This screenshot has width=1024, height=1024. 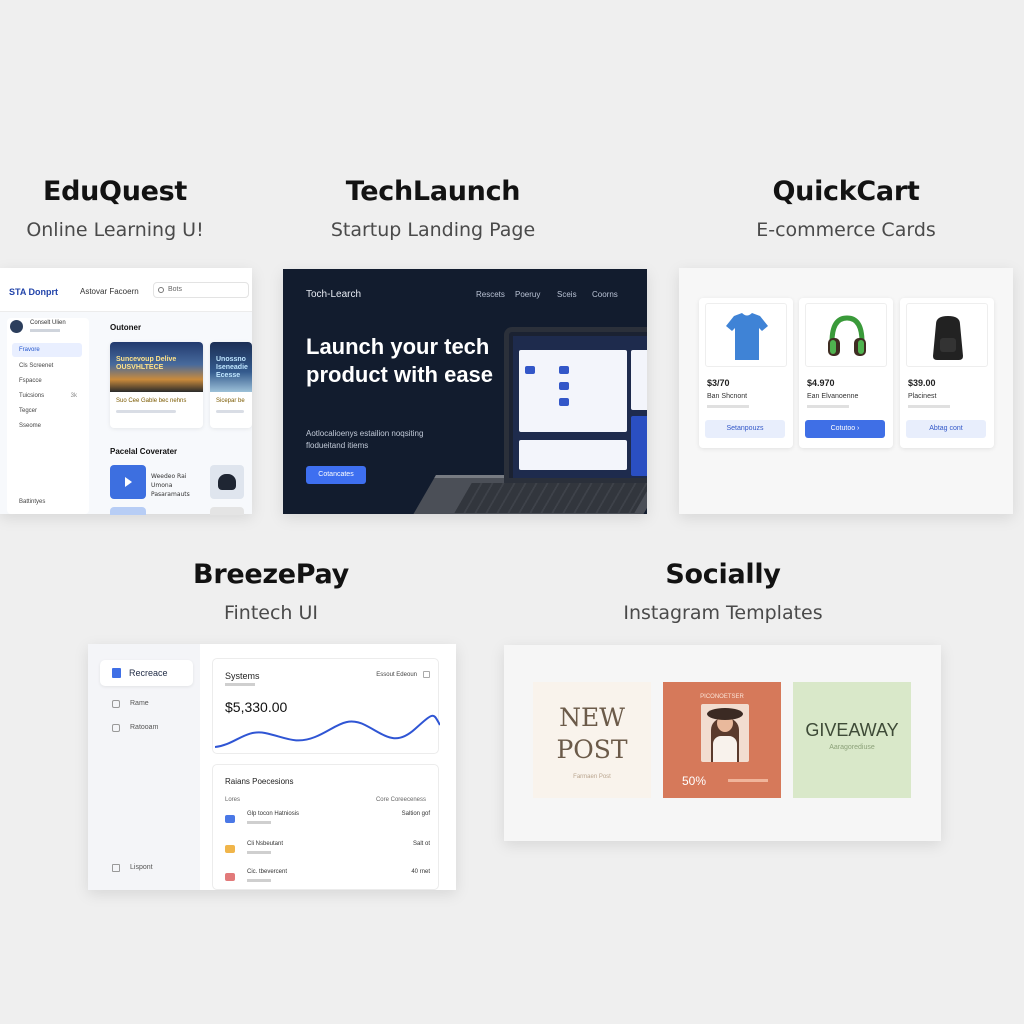 What do you see at coordinates (852, 747) in the screenshot?
I see `post-caption: Aaragorediuse` at bounding box center [852, 747].